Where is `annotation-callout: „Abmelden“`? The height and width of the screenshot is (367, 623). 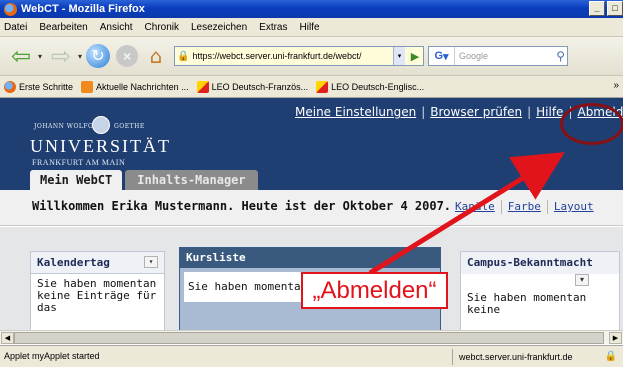
annotation-callout: „Abmelden“ is located at coordinates (374, 290).